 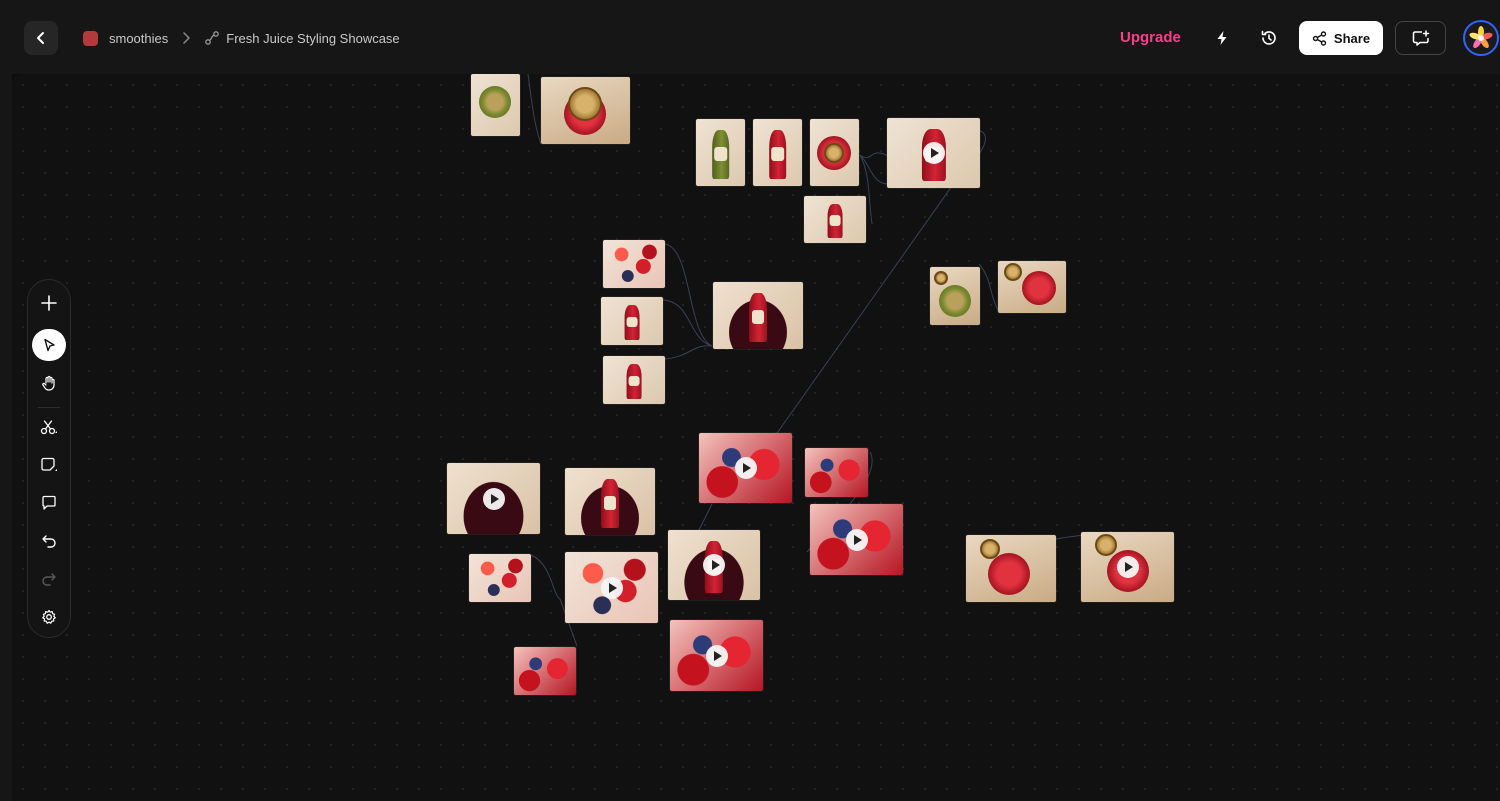 What do you see at coordinates (758, 315) in the screenshot?
I see `image-node-bottle-in-cherries` at bounding box center [758, 315].